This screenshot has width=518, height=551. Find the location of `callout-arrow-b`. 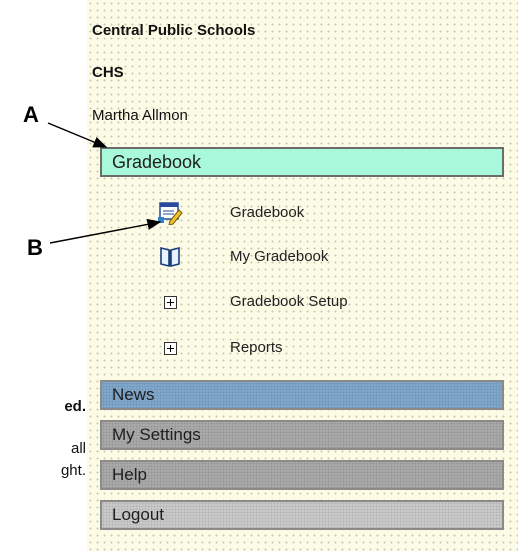

callout-arrow-b is located at coordinates (105, 231).